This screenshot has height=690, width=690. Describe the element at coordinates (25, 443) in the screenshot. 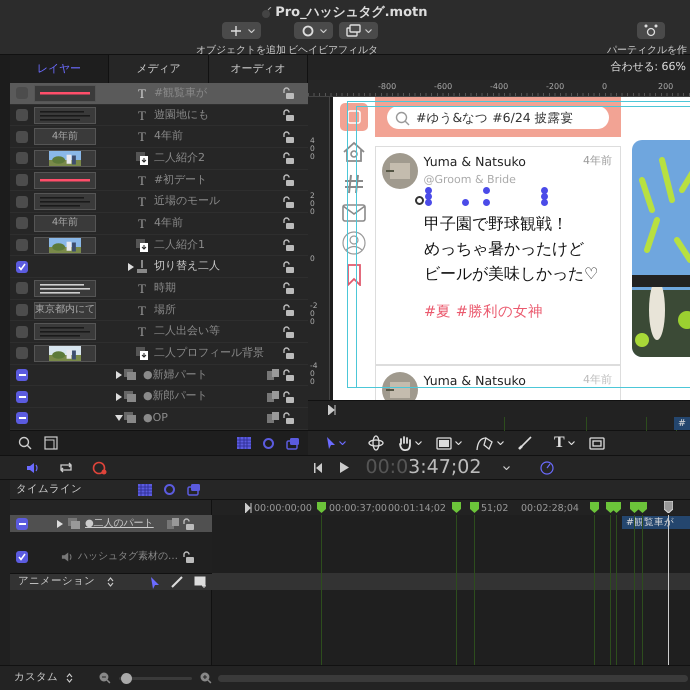

I see `search-icon` at that location.